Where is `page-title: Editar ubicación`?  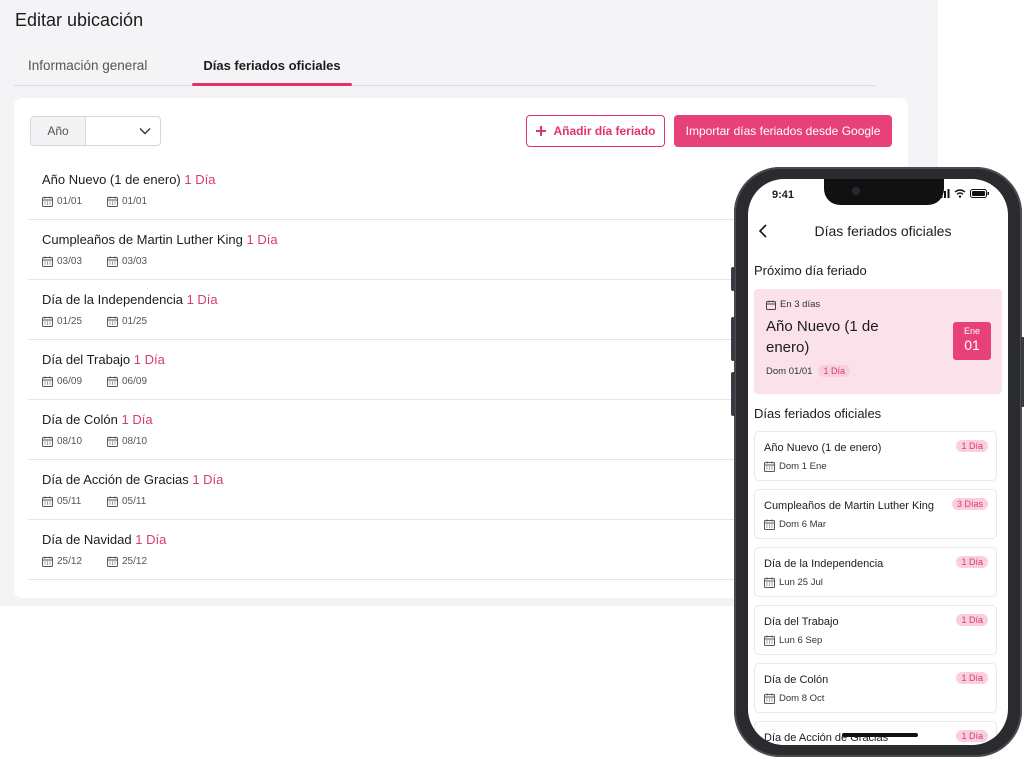
page-title: Editar ubicación is located at coordinates (79, 20).